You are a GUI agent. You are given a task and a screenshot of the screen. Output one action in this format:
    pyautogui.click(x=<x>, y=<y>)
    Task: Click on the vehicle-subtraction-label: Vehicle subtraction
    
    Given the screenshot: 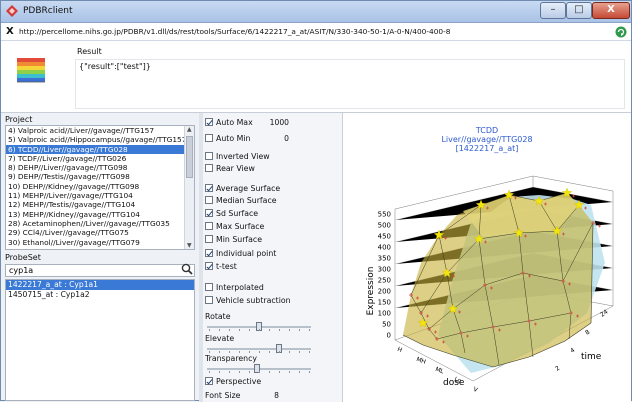 What is the action you would take?
    pyautogui.click(x=253, y=300)
    